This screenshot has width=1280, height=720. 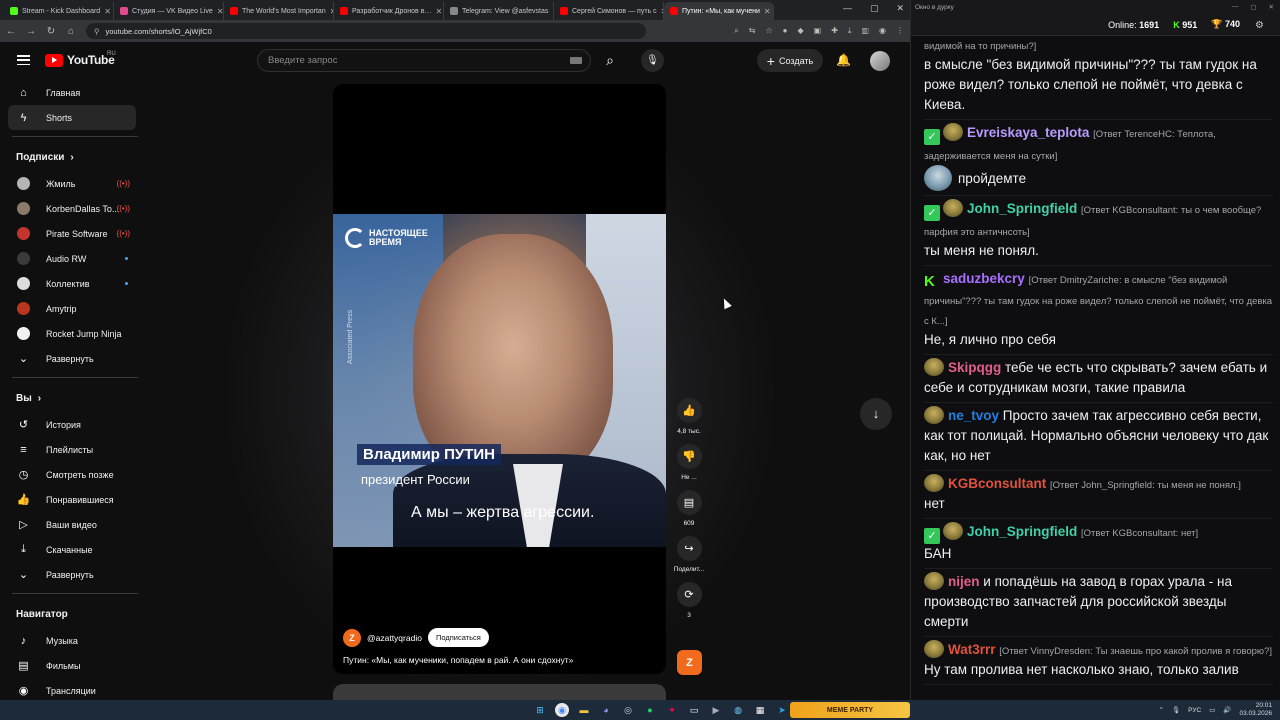 What do you see at coordinates (75, 640) in the screenshot?
I see `sidebar-item: ♪ Музыка` at bounding box center [75, 640].